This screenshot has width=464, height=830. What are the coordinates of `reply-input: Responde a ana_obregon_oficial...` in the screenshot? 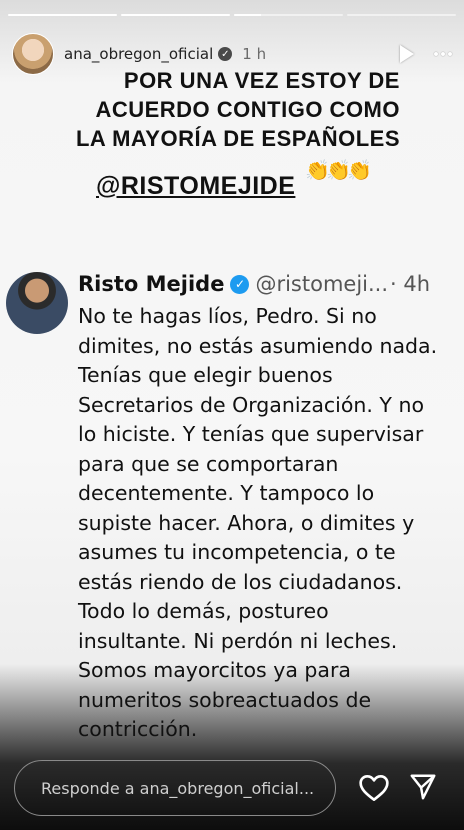 It's located at (175, 788).